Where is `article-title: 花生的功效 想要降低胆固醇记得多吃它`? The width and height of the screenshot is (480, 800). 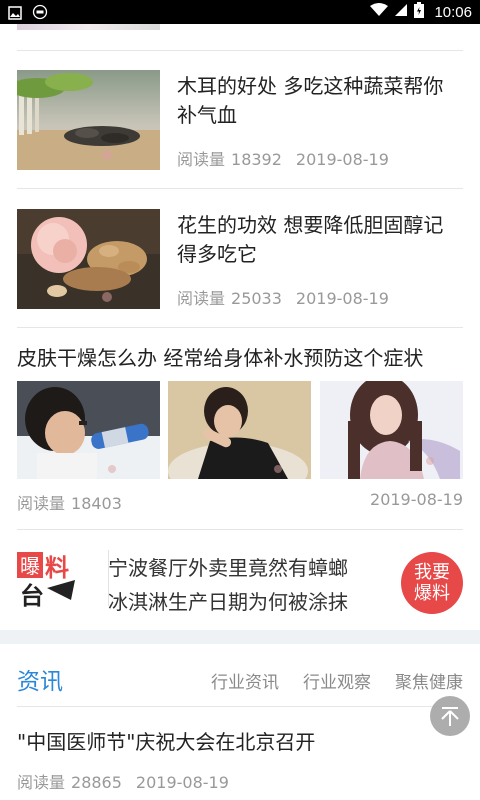 article-title: 花生的功效 想要降低胆固醇记得多吃它 is located at coordinates (320, 240).